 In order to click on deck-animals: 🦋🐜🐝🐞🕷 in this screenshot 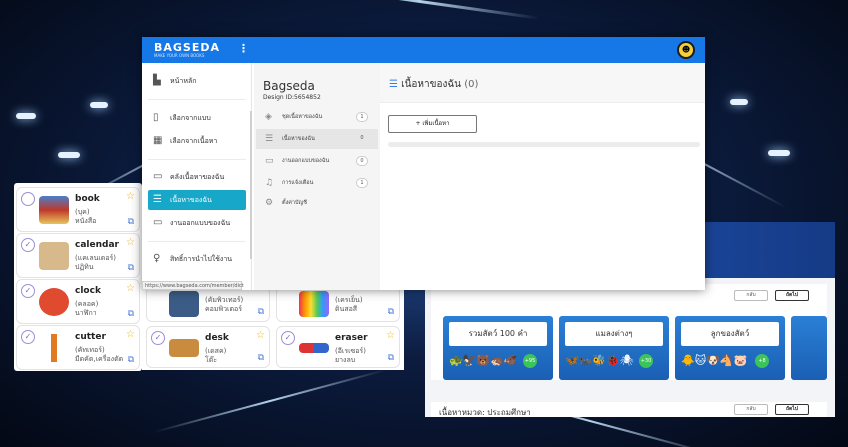, I will do `click(599, 360)`.